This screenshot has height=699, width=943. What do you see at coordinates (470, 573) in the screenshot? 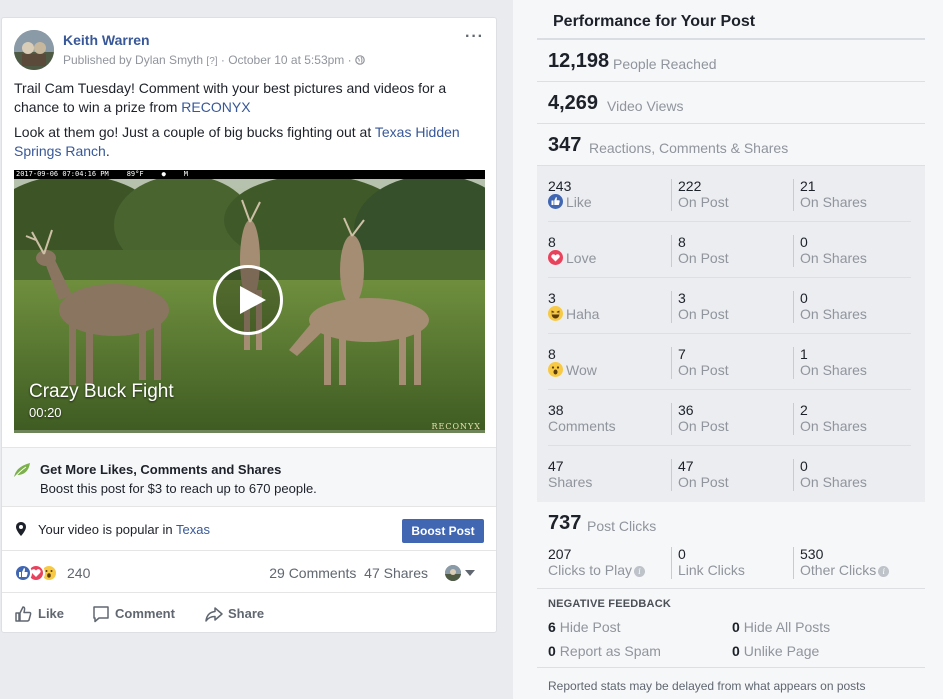
I see `chevron-down-icon` at bounding box center [470, 573].